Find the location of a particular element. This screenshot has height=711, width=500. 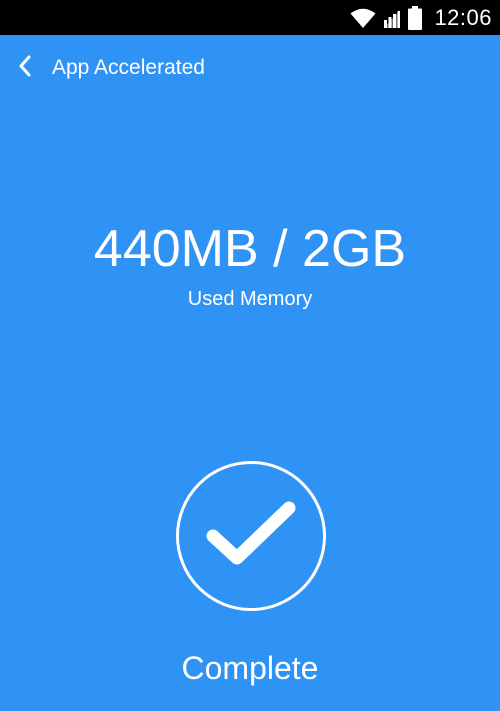

check-icon is located at coordinates (251, 536).